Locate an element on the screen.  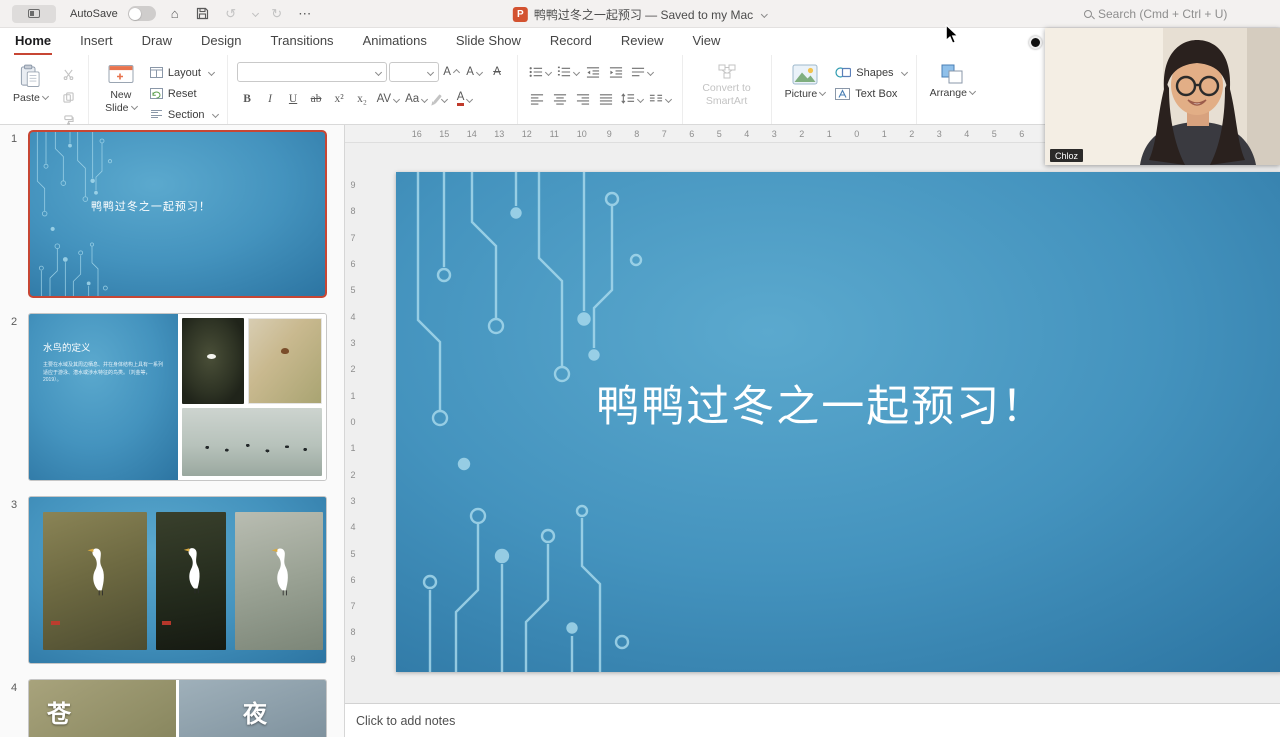
window-icon is located at coordinates (34, 13).